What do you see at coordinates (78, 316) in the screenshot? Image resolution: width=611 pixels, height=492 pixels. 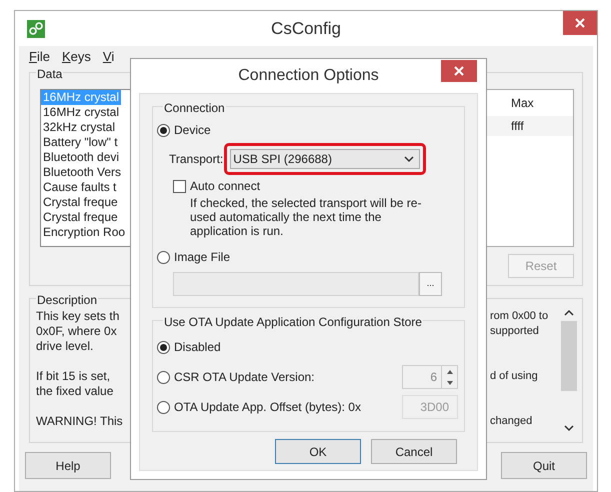 I see `description-text: This key sets th` at bounding box center [78, 316].